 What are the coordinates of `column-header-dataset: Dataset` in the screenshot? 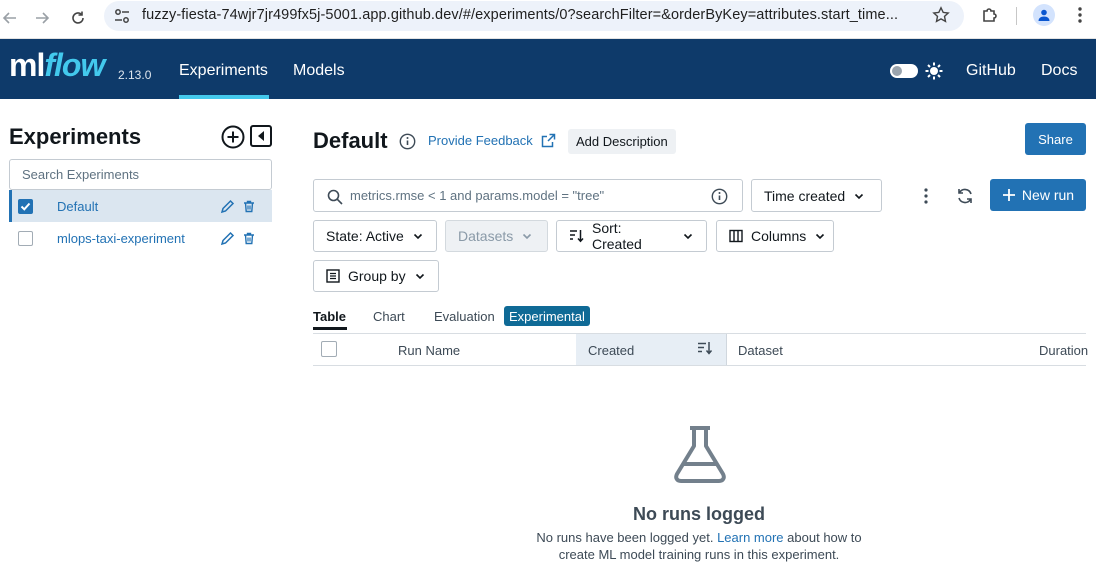 It's located at (760, 350).